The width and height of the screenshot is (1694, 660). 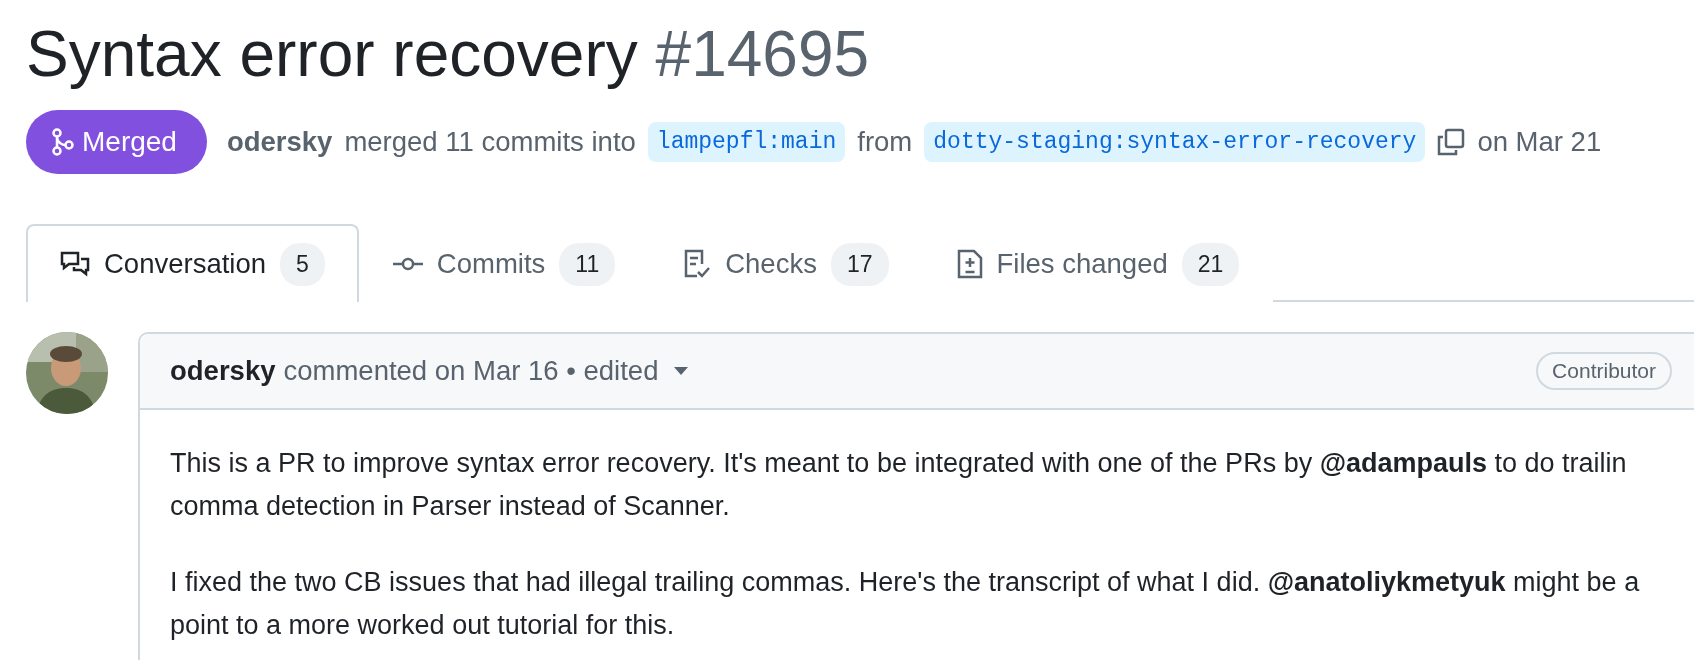 What do you see at coordinates (905, 582) in the screenshot?
I see `comment-text-line: I fixed the two CB issues that had illegal trailing commas. Here's the transcript of what I did. @anatoliykmetyuk might be a` at bounding box center [905, 582].